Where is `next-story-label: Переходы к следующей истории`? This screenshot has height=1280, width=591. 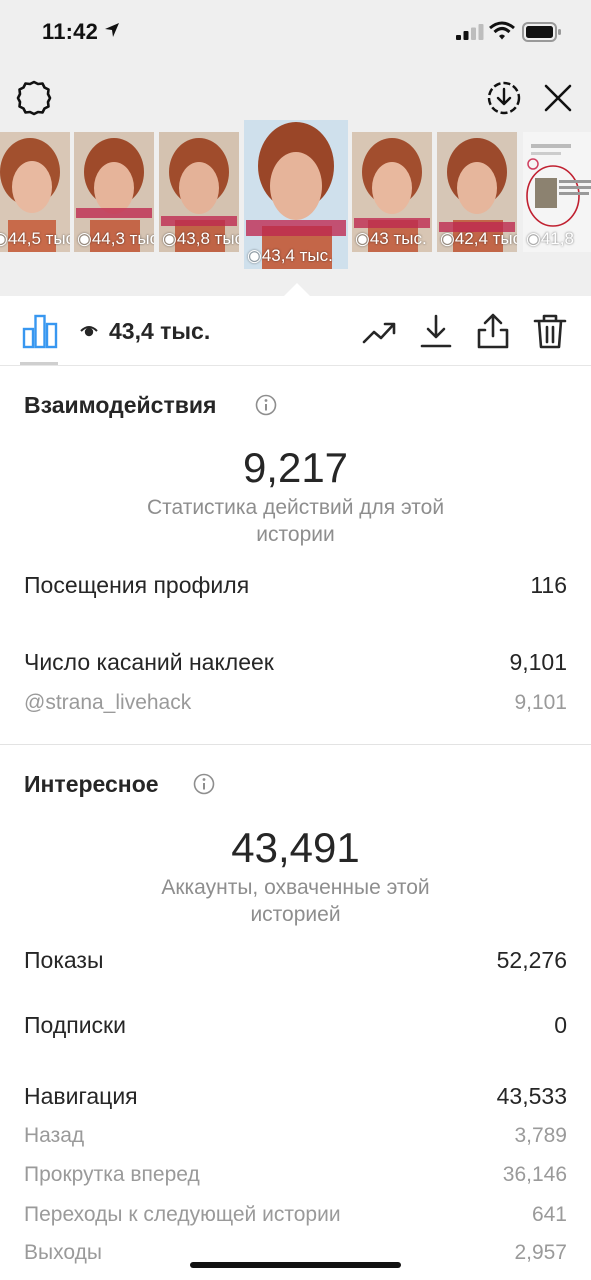
next-story-label: Переходы к следующей истории is located at coordinates (182, 1214).